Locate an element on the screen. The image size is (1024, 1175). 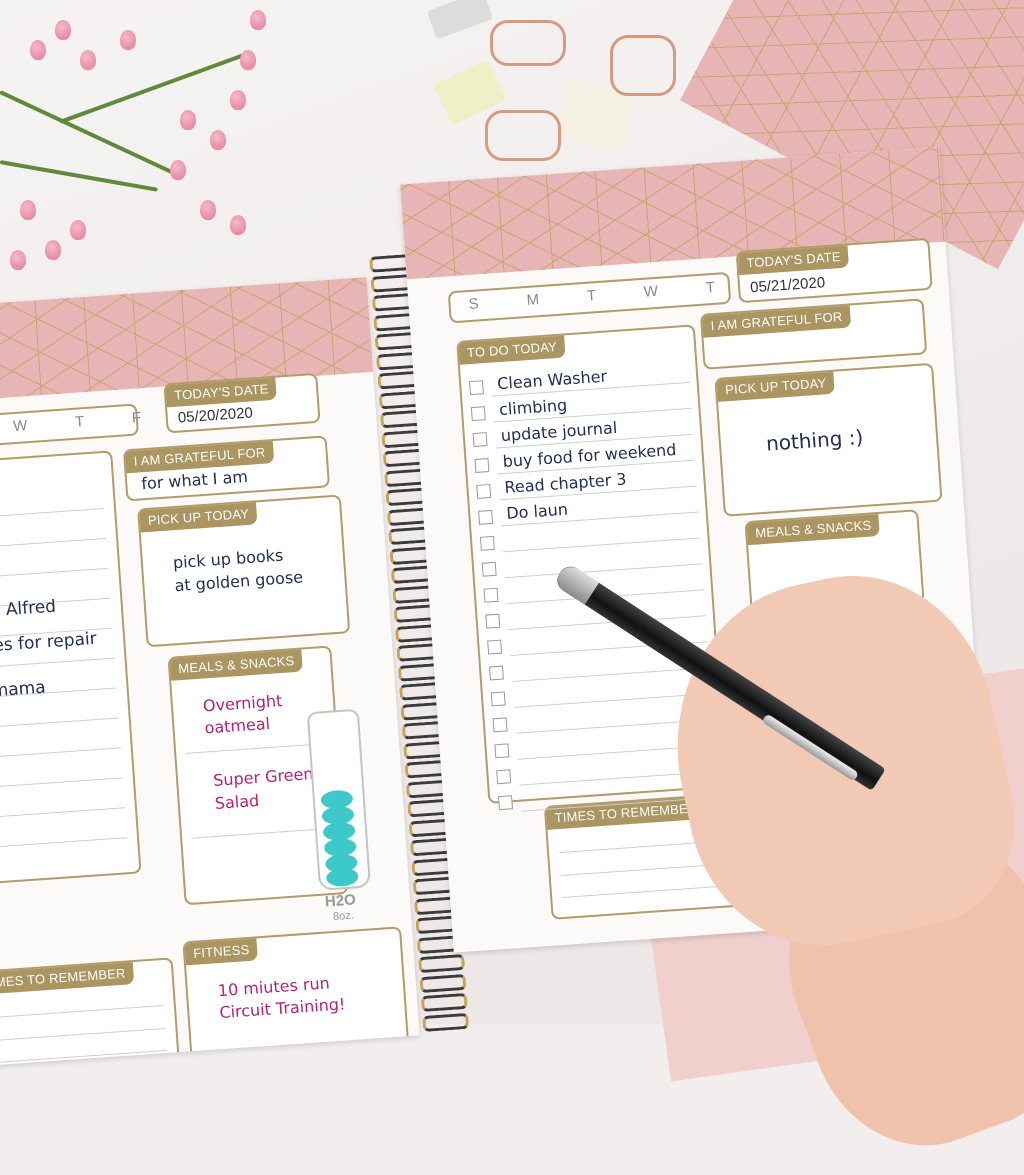
todo-label: TO DO TODAY is located at coordinates (512, 350).